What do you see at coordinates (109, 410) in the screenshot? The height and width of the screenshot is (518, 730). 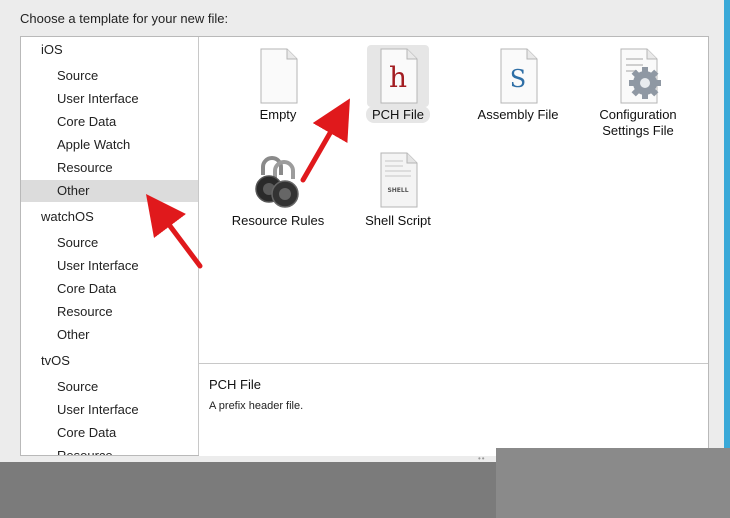 I see `sidebar-item-tvos-user-interface: User Interface` at bounding box center [109, 410].